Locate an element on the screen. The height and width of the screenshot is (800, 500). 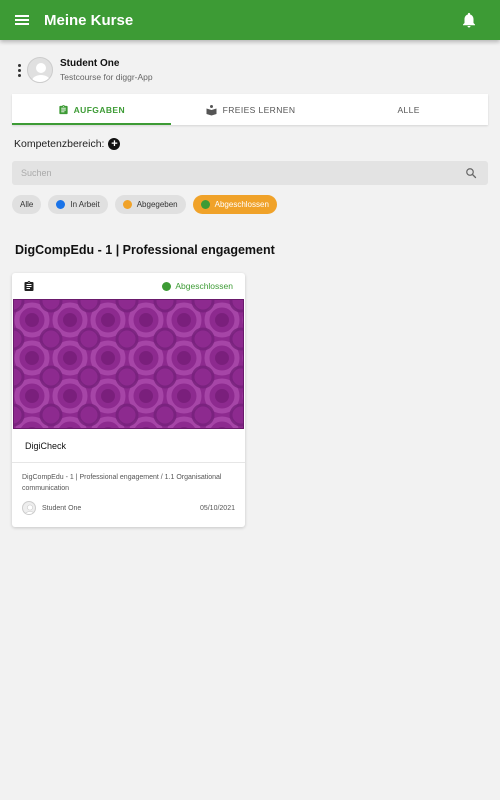
card-meta: Student One 05/10/2021 is located at coordinates (128, 508).